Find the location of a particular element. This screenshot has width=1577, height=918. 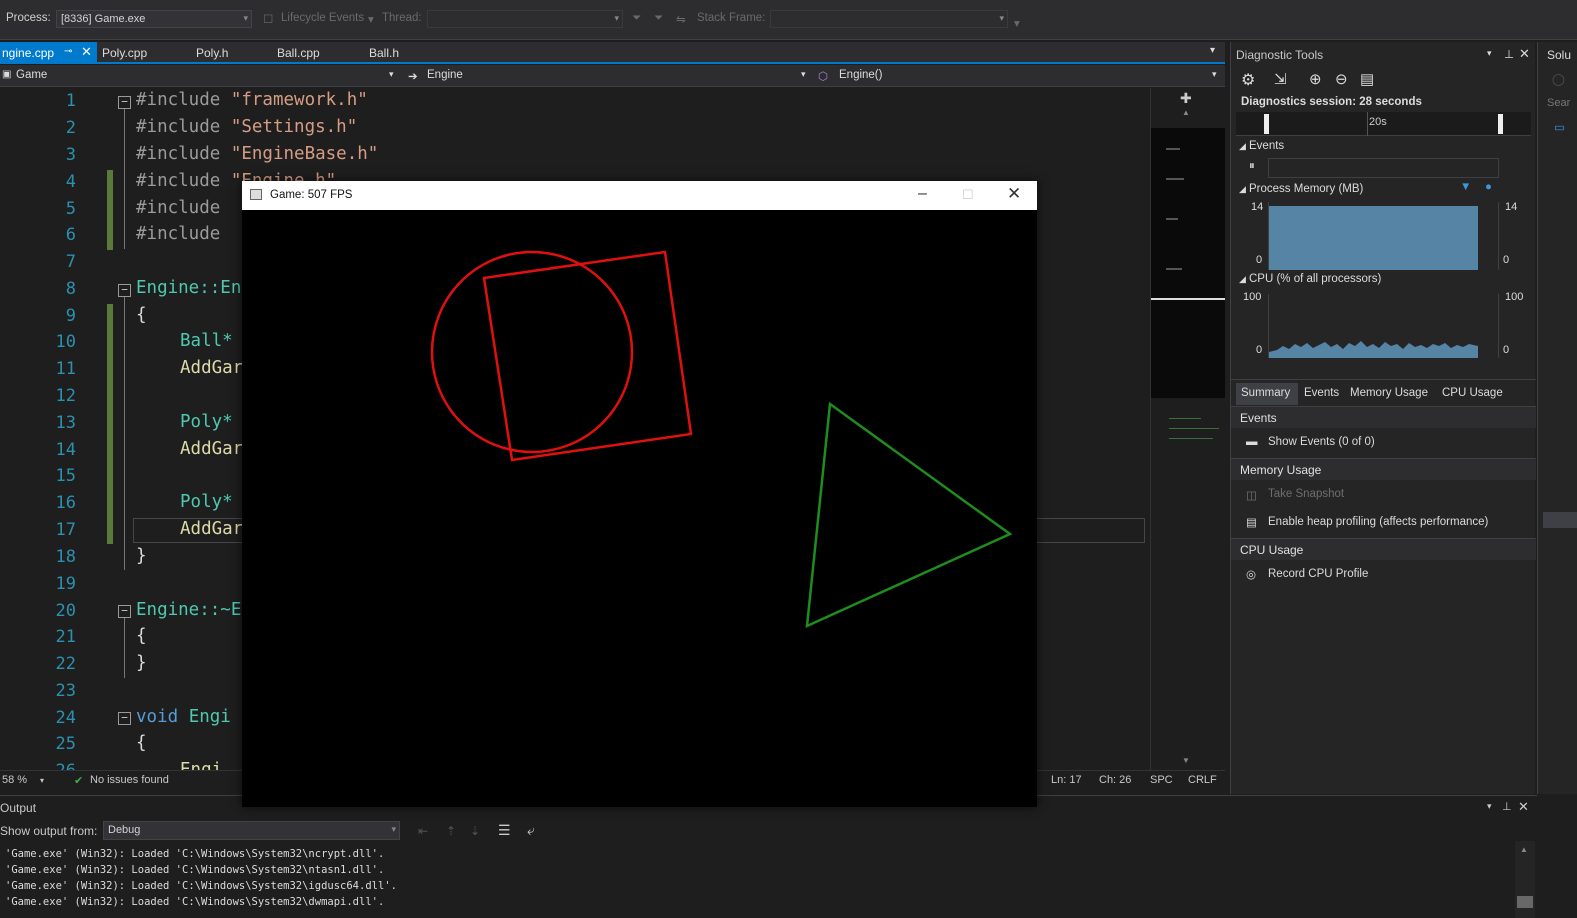

tab-ball-cpp: Ball.cpp is located at coordinates (298, 53).